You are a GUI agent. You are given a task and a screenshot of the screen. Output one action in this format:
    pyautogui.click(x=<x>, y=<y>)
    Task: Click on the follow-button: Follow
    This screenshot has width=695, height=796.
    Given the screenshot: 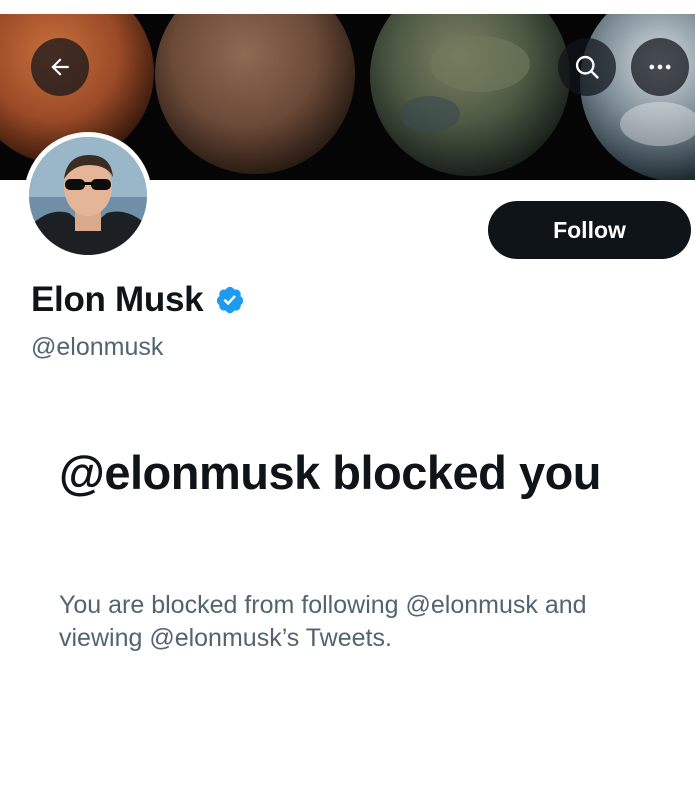 What is the action you would take?
    pyautogui.click(x=589, y=230)
    